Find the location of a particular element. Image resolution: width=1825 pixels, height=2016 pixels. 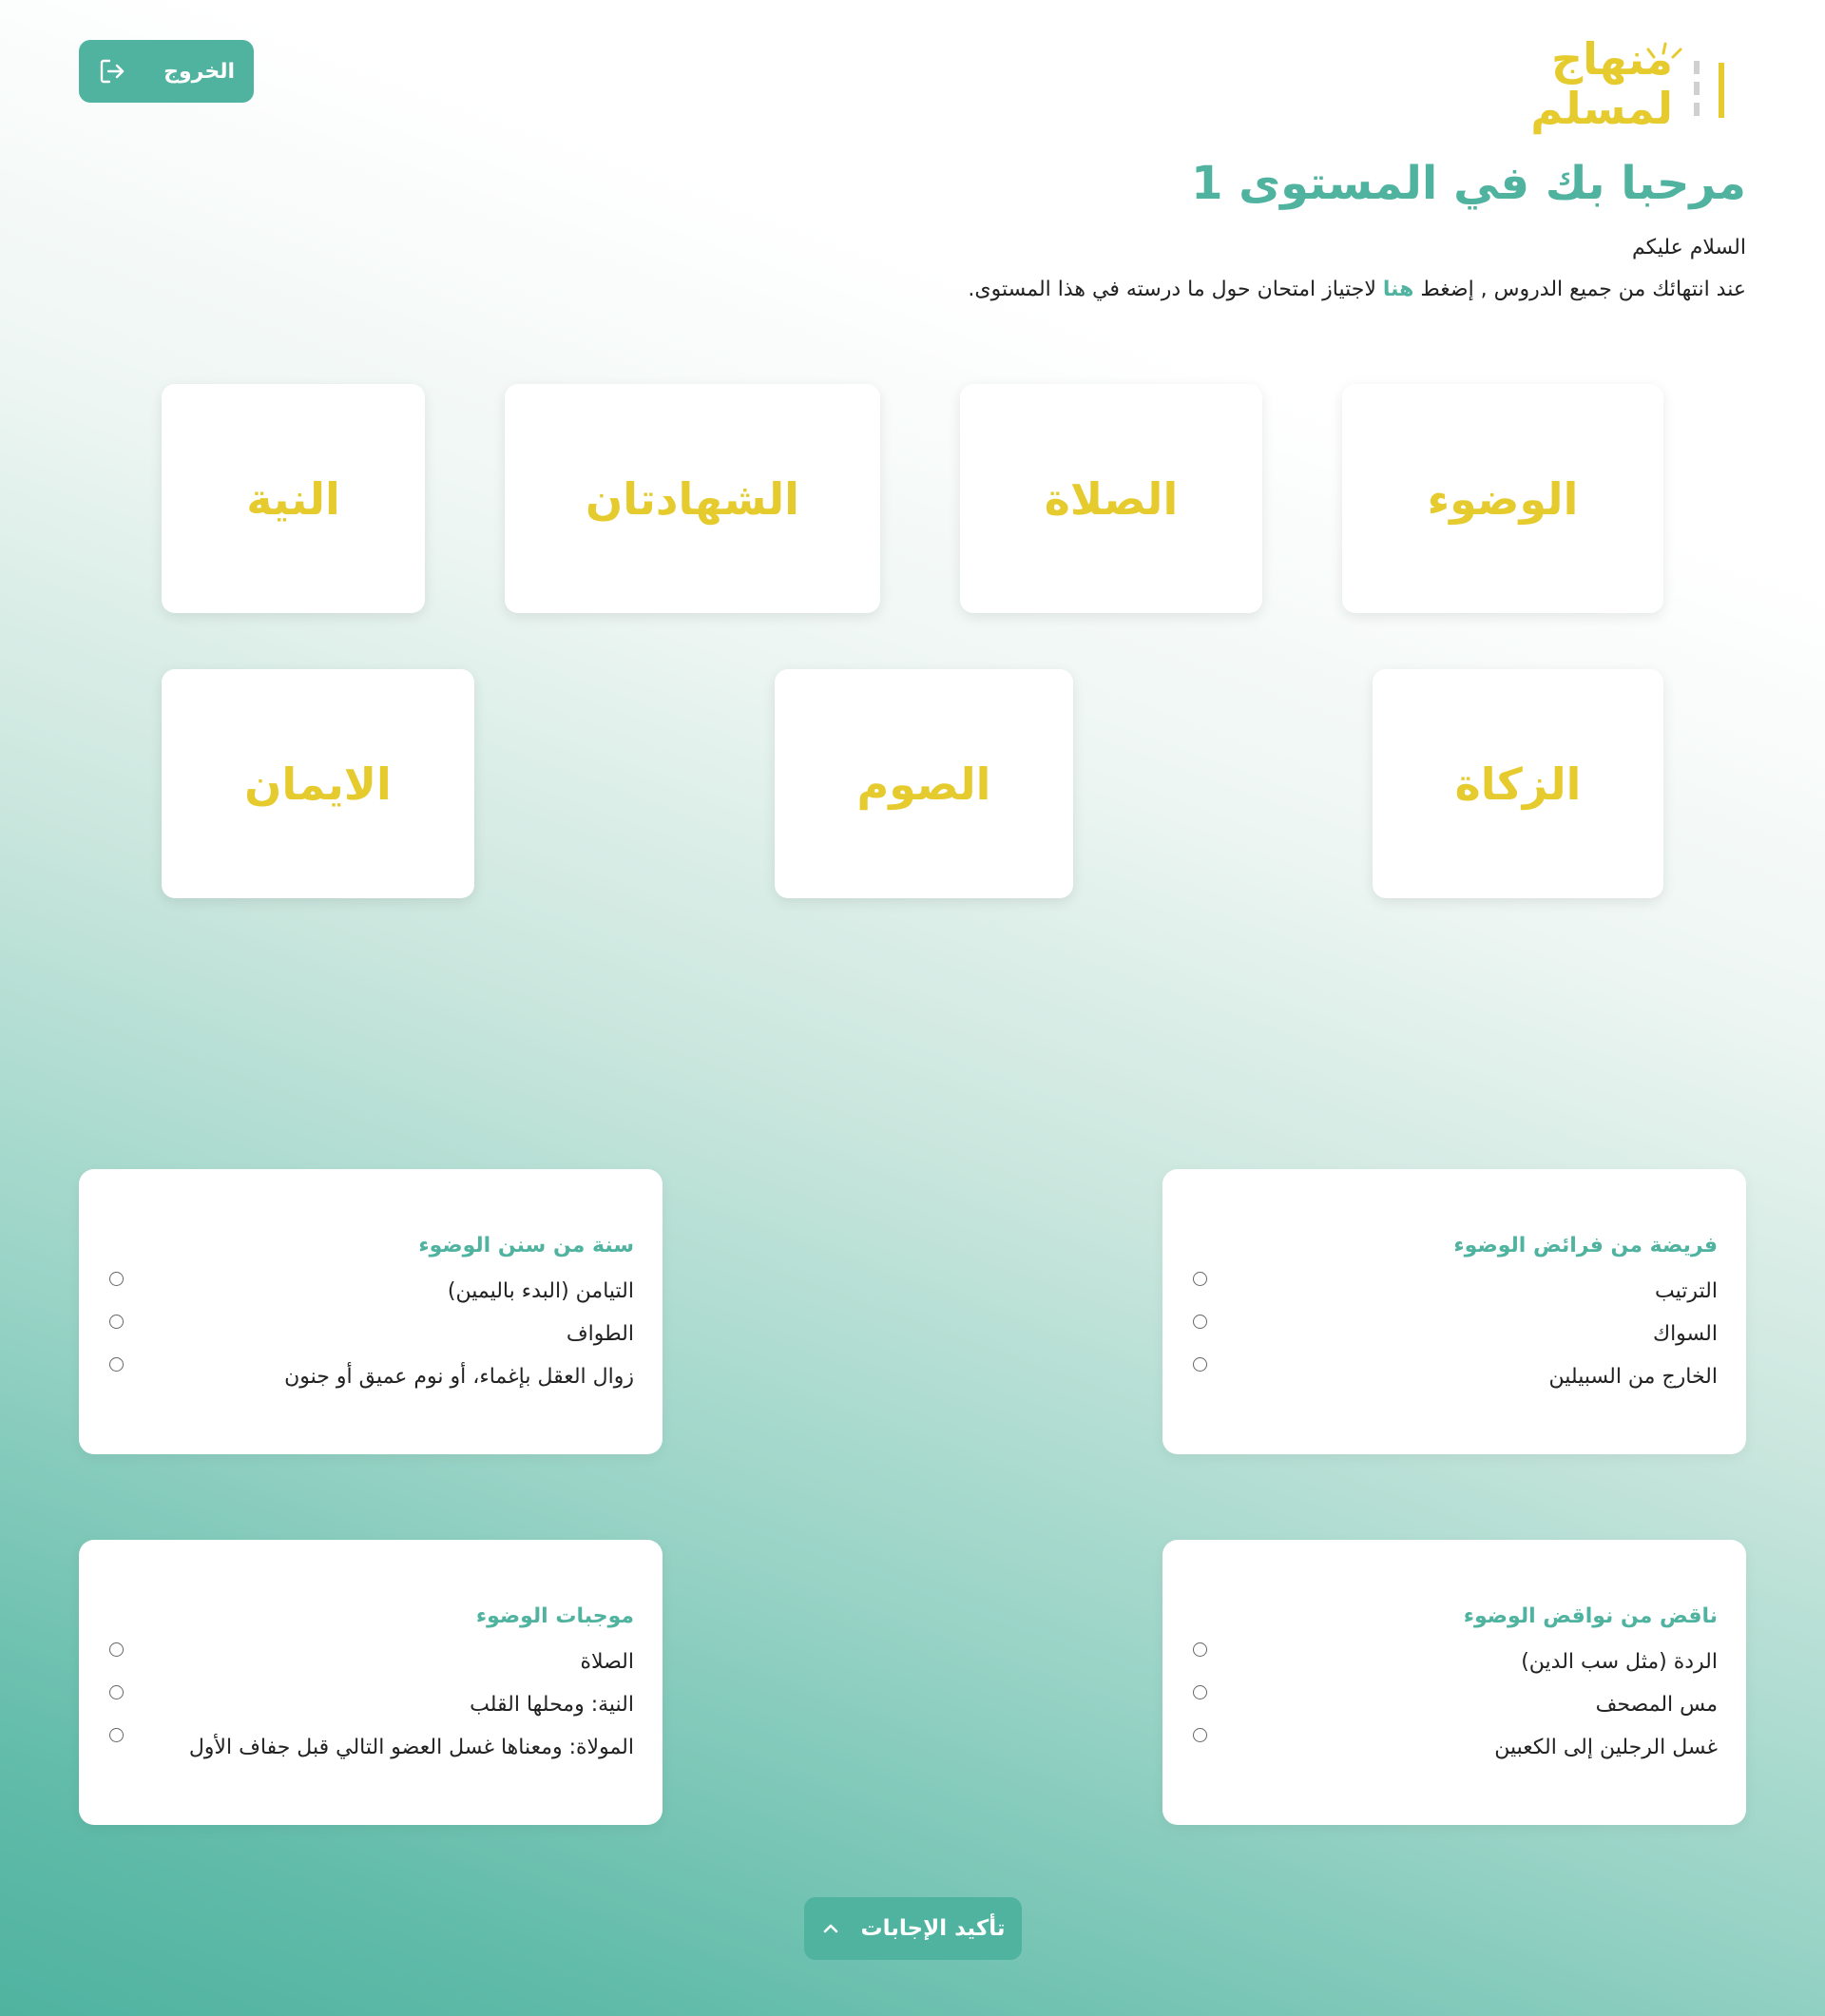

option-label: غسل الرجلين إلى الكعبين is located at coordinates (1606, 1747).